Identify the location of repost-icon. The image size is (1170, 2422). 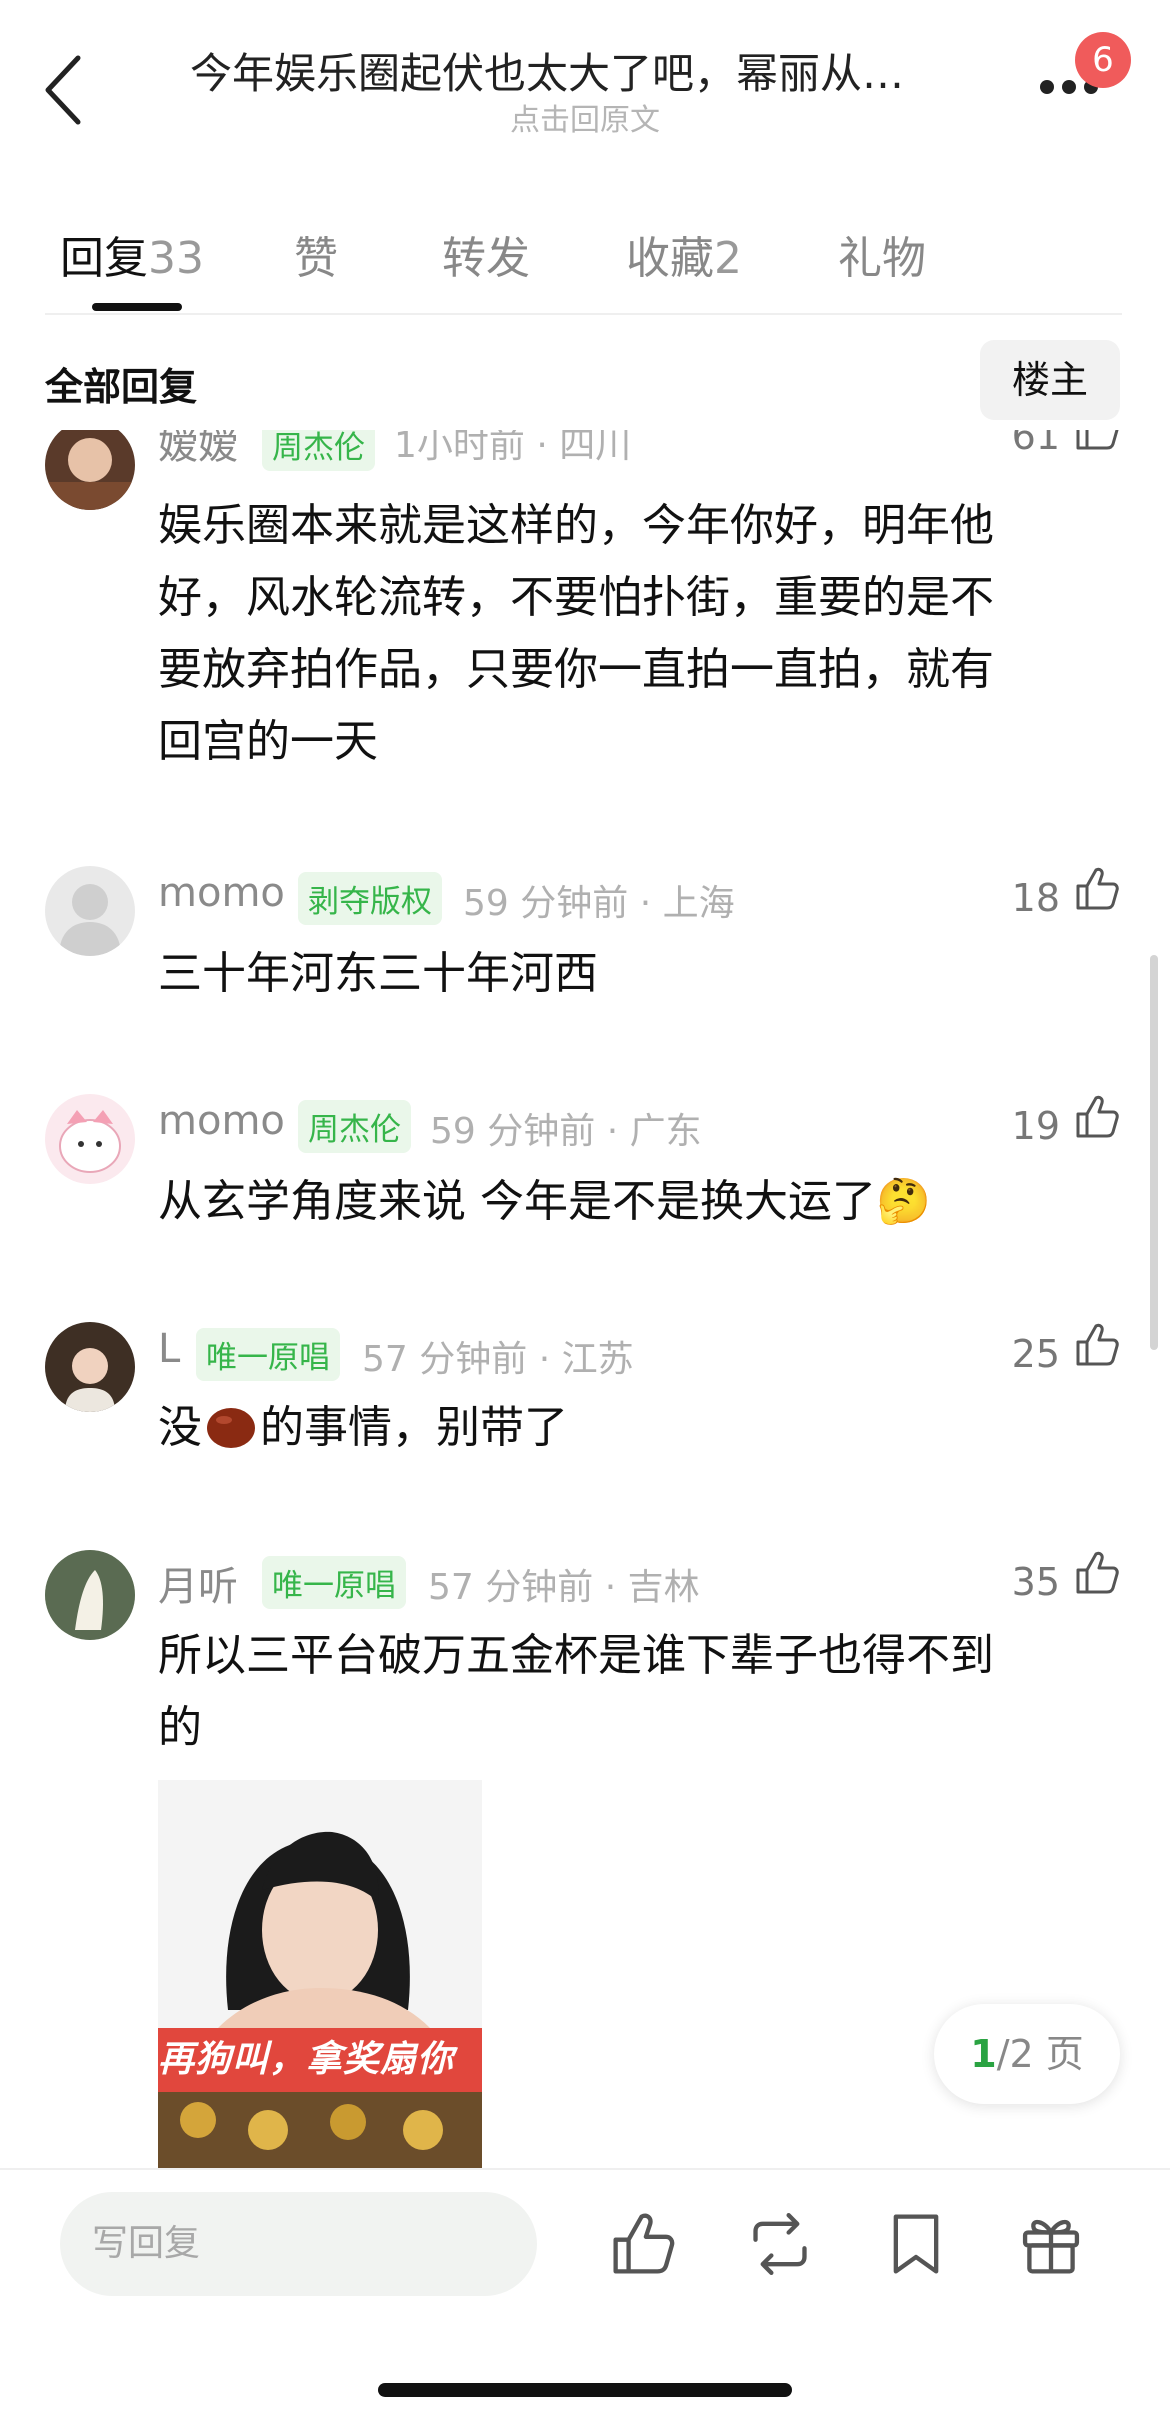
(780, 2244).